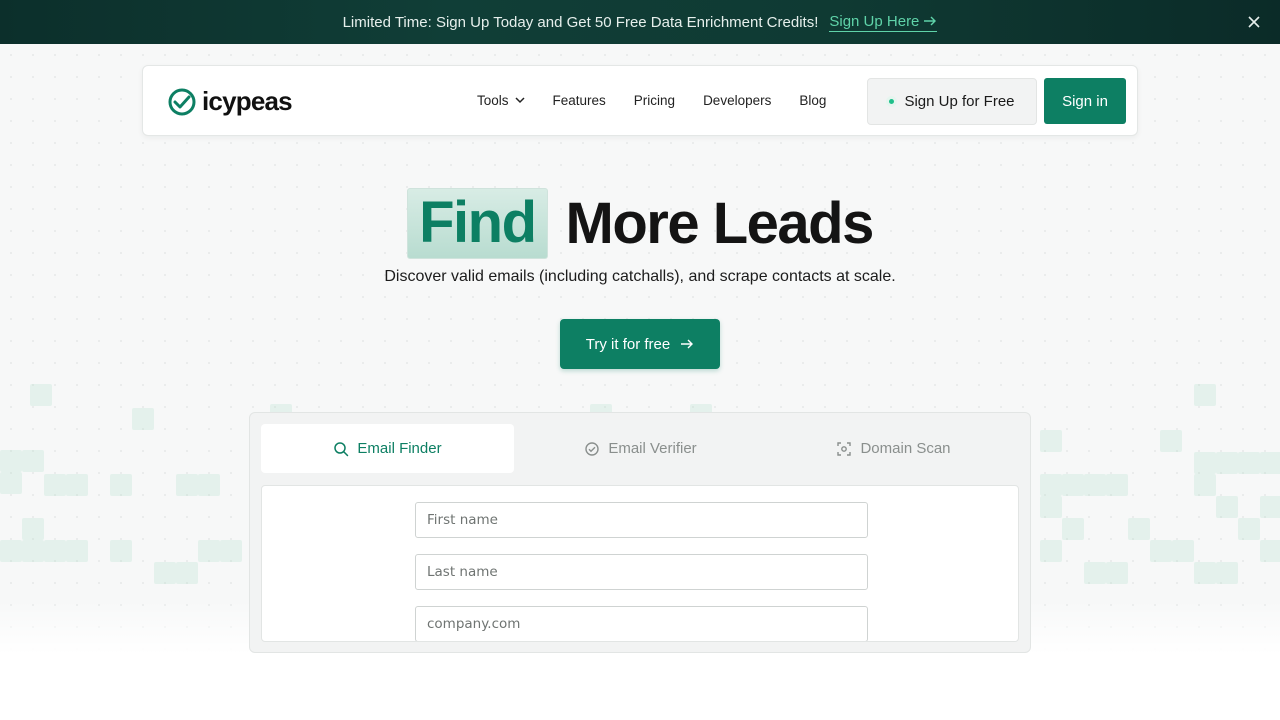 Image resolution: width=1280 pixels, height=720 pixels. I want to click on scan-icon, so click(844, 448).